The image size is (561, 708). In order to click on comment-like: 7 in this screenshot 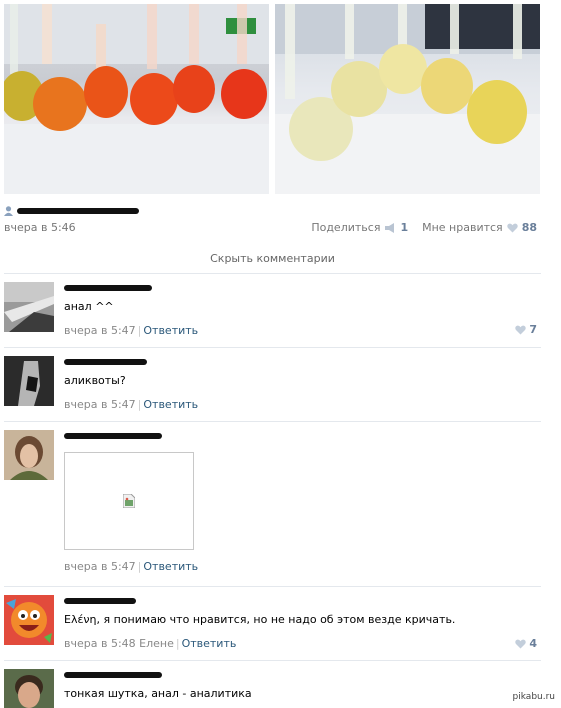, I will do `click(526, 329)`.